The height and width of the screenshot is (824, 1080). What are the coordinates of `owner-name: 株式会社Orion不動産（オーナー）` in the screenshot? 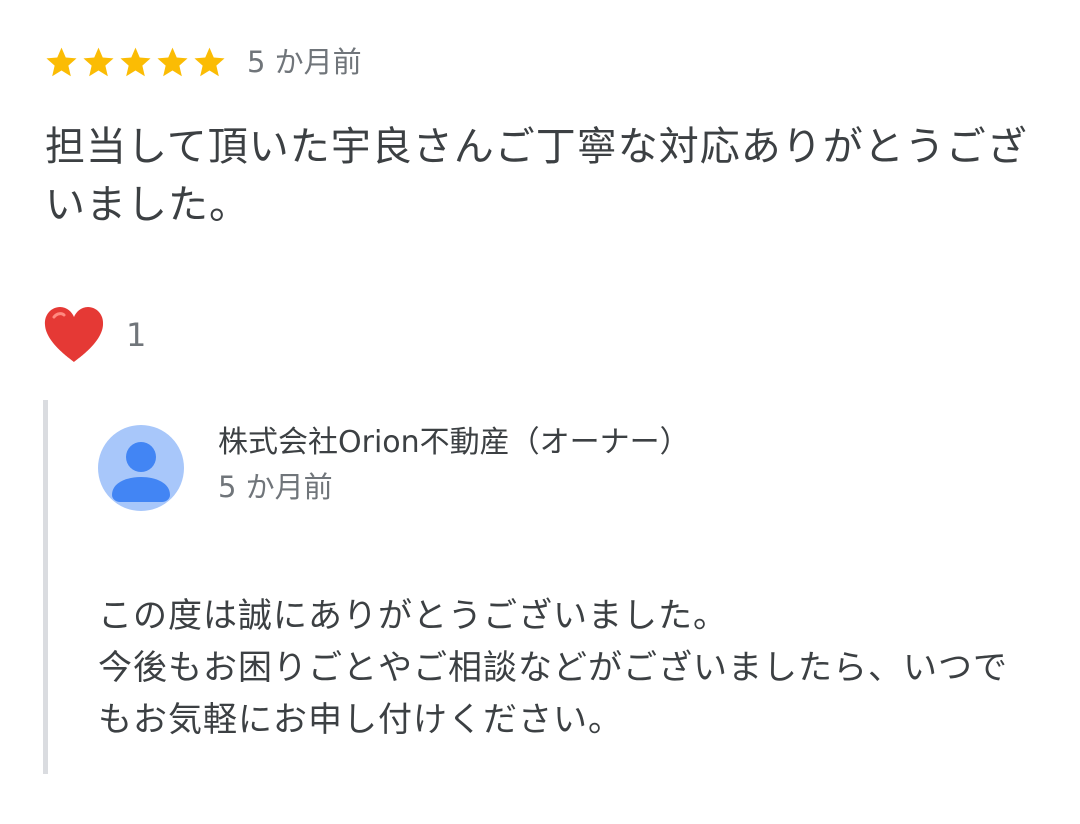 It's located at (454, 442).